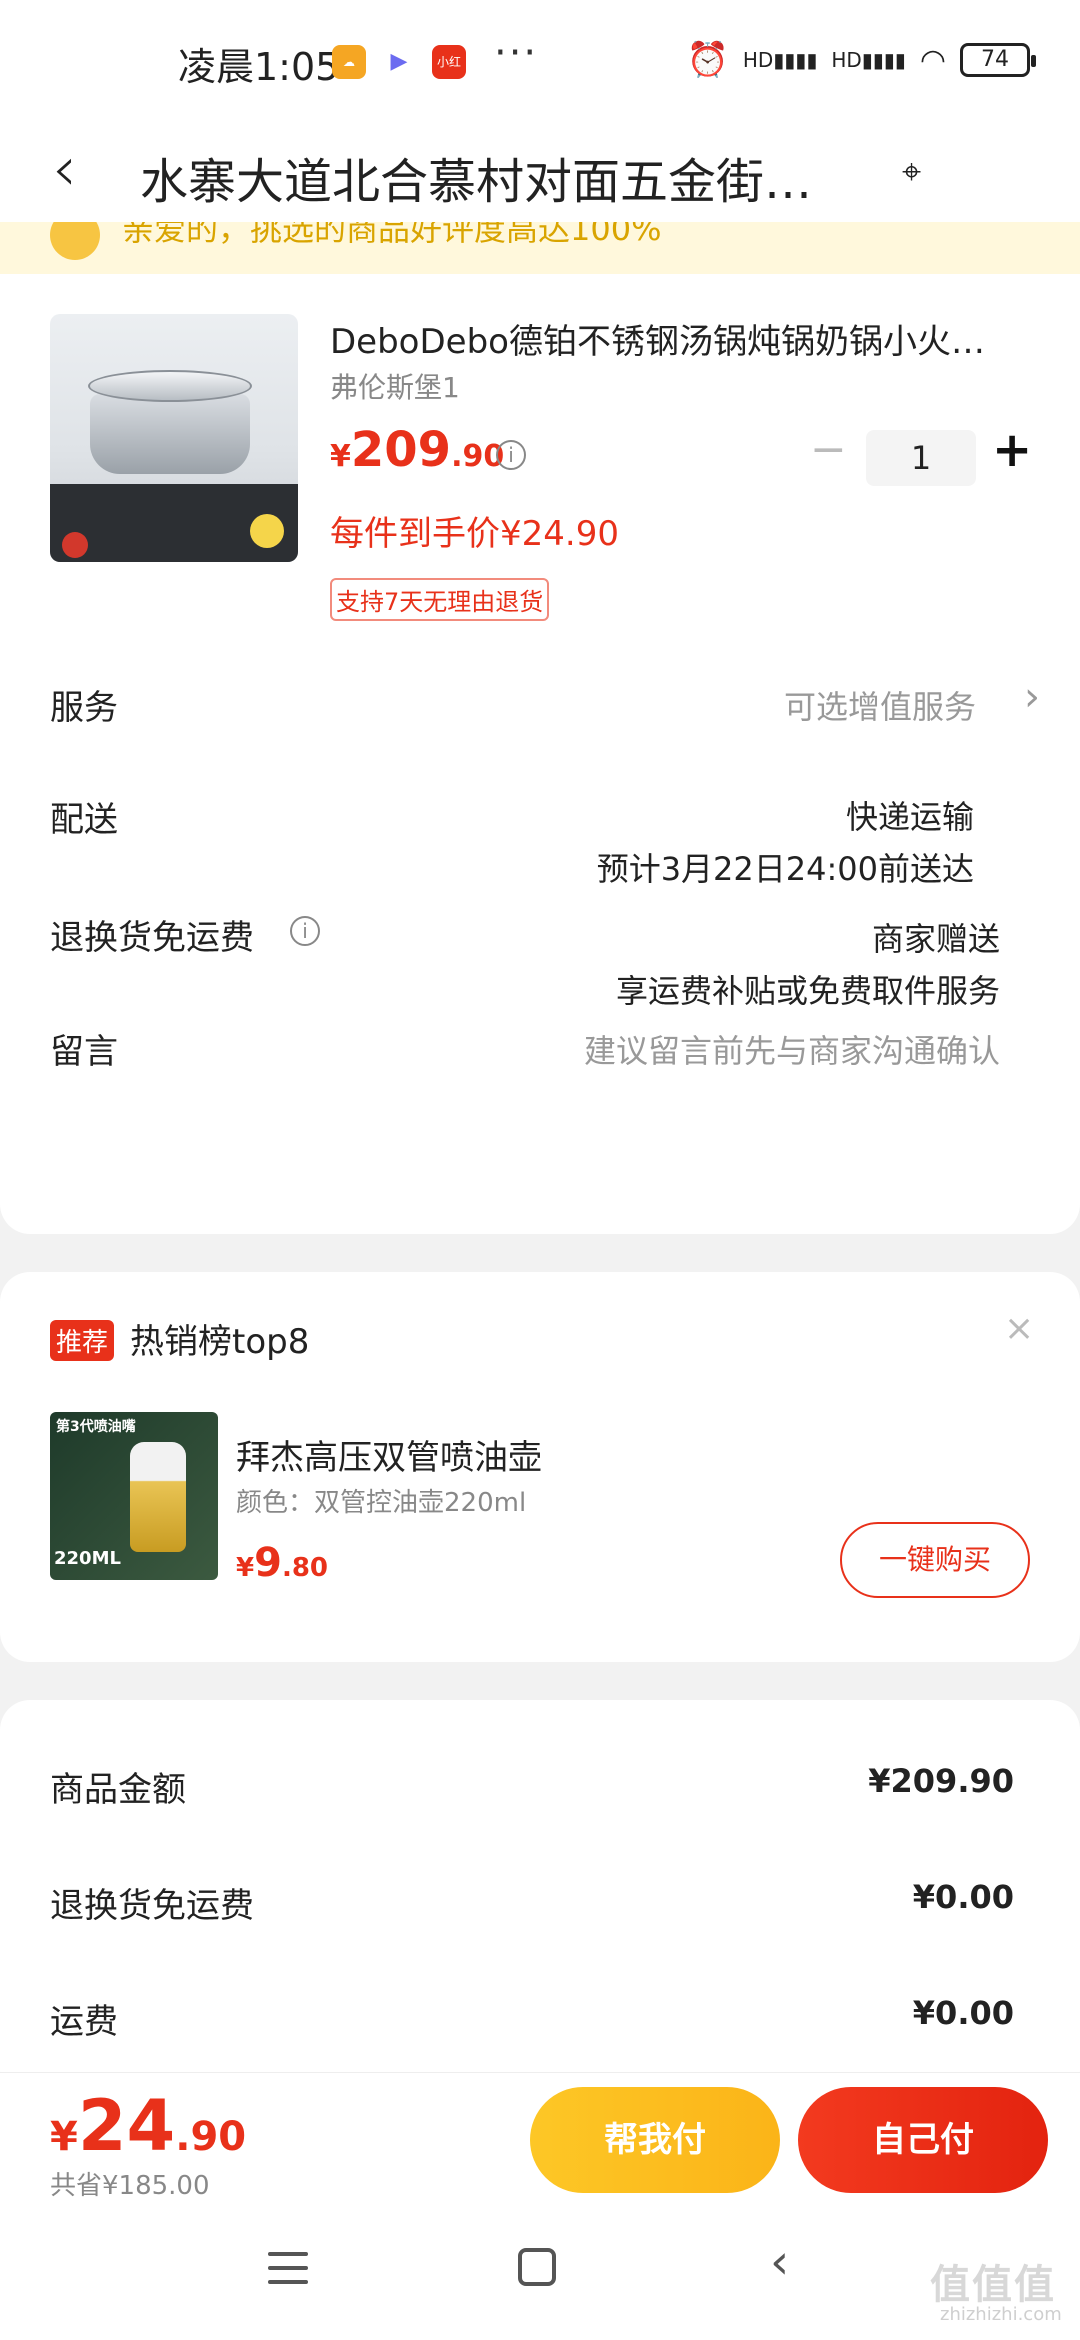 The height and width of the screenshot is (2340, 1080). I want to click on status-right: ⏰ HD▮▮▮▮ HD▮▮▮▮ ◠ 74, so click(861, 60).